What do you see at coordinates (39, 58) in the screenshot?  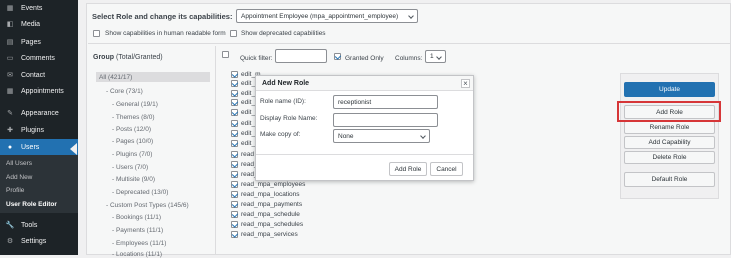 I see `sidebar-item-comments: ▭ Comments` at bounding box center [39, 58].